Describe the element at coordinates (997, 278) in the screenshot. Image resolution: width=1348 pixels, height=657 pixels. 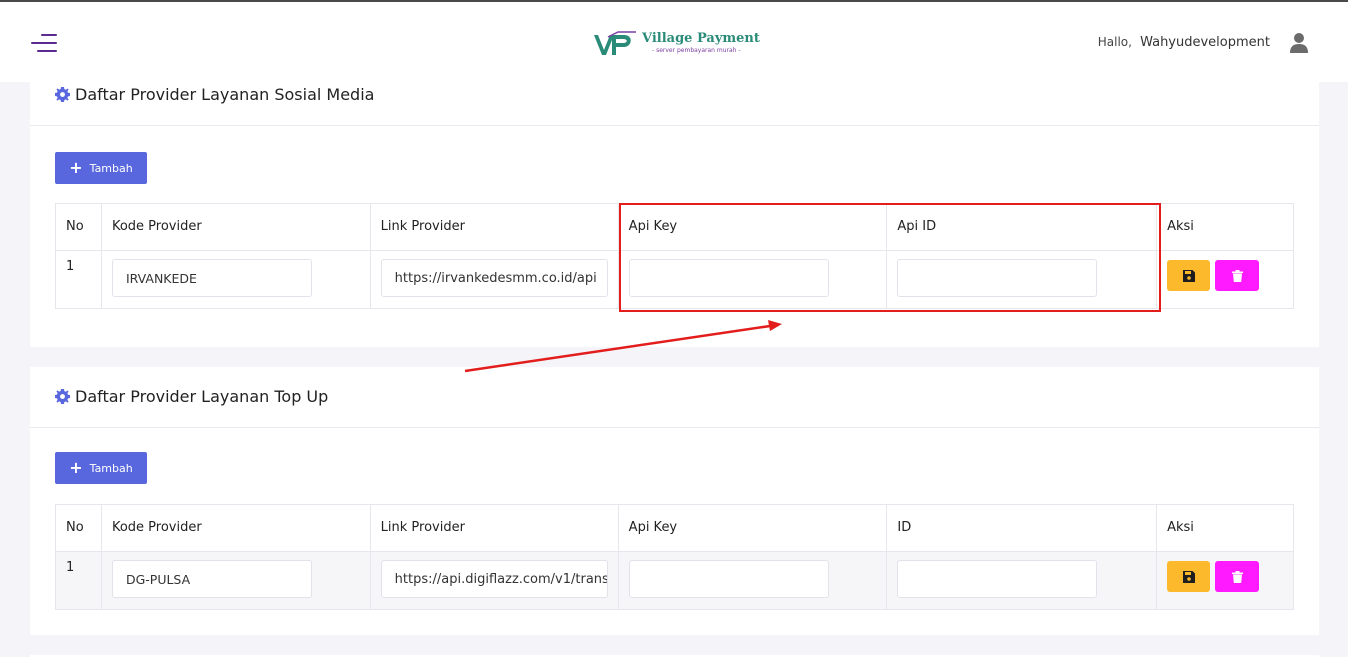
I see `api-id-input` at that location.